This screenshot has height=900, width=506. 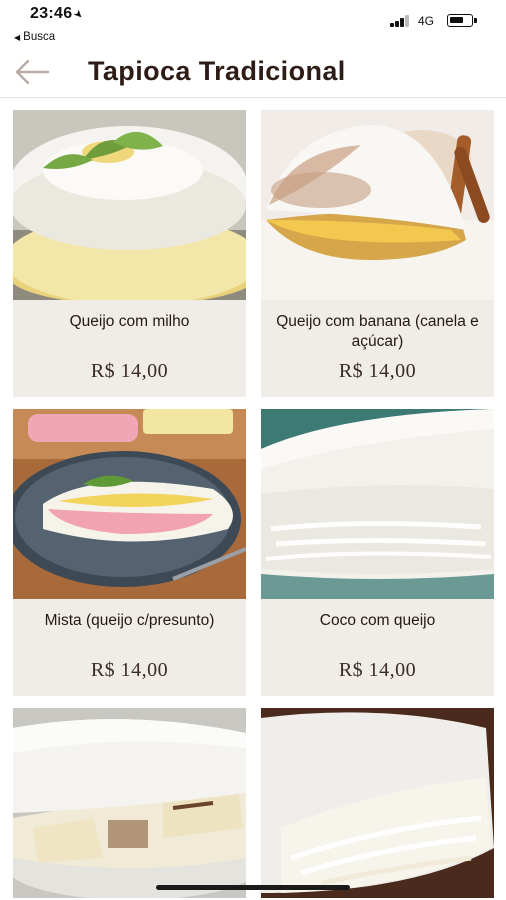 I want to click on network-type: 4G, so click(x=426, y=21).